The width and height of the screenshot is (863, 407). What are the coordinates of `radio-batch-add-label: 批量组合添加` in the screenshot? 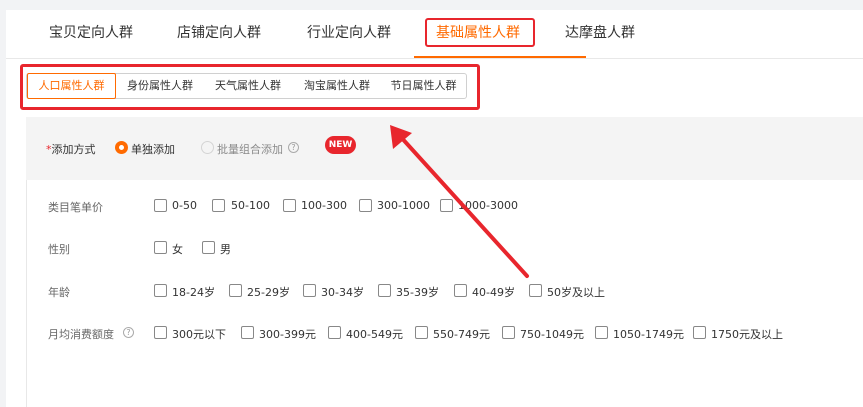 It's located at (250, 149).